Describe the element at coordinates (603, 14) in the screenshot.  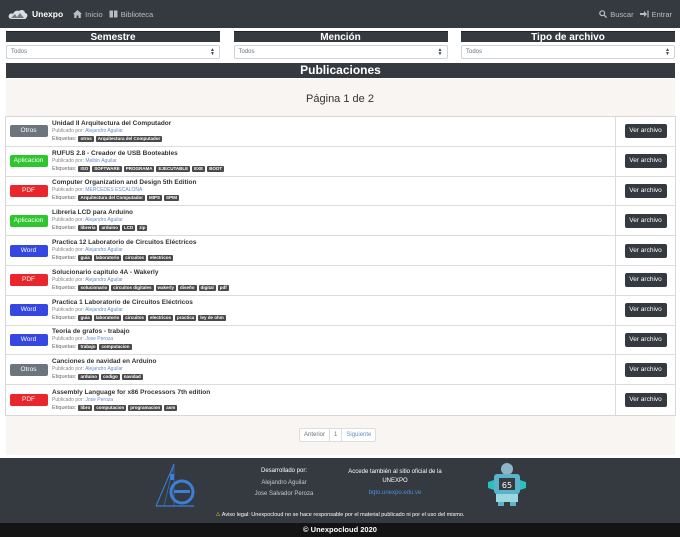
I see `search-icon` at that location.